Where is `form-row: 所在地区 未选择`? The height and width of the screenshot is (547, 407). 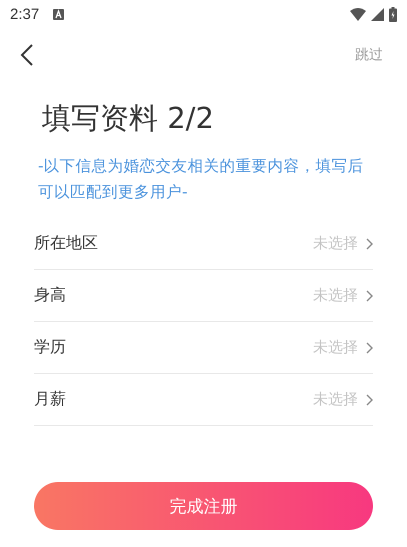
form-row: 所在地区 未选择 is located at coordinates (203, 244).